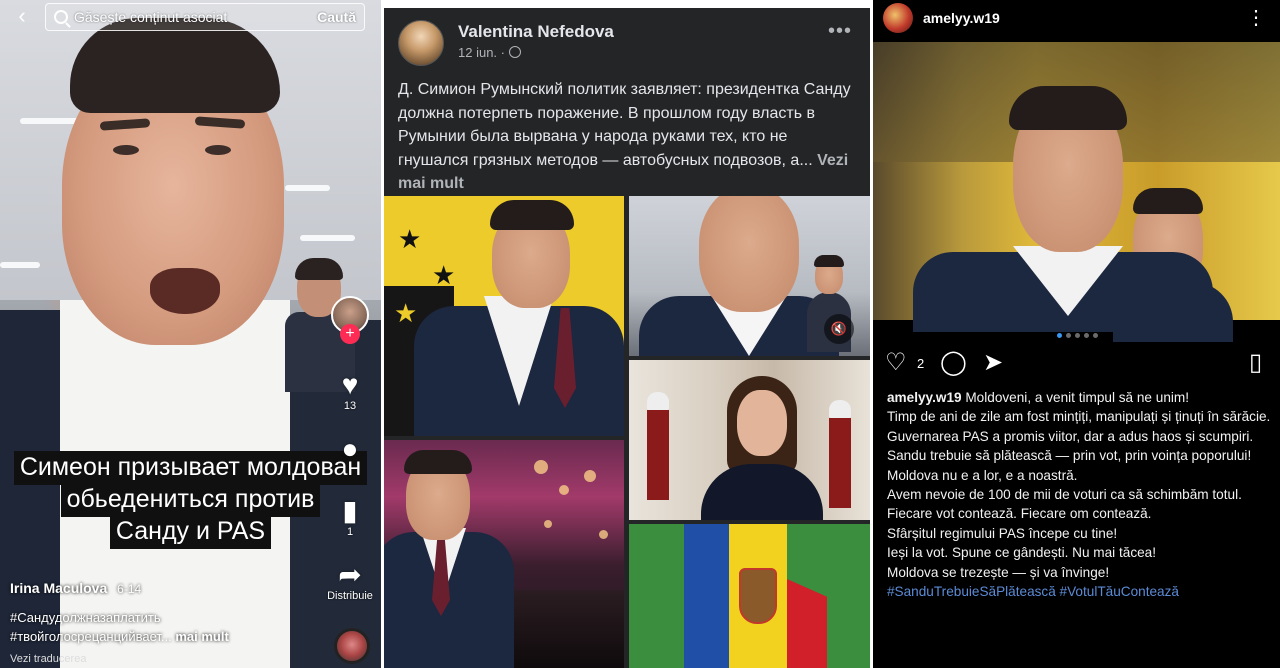  Describe the element at coordinates (190, 468) in the screenshot. I see `caption-text: Симеон призывает молдован` at that location.